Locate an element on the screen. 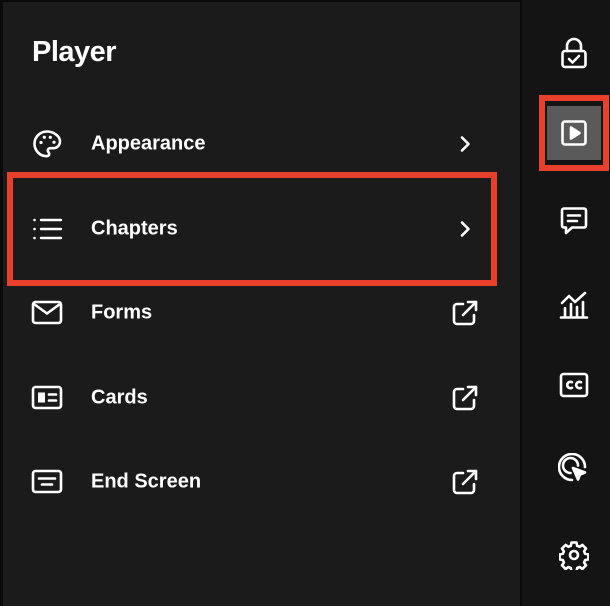 The height and width of the screenshot is (606, 610). id-card-icon is located at coordinates (47, 398).